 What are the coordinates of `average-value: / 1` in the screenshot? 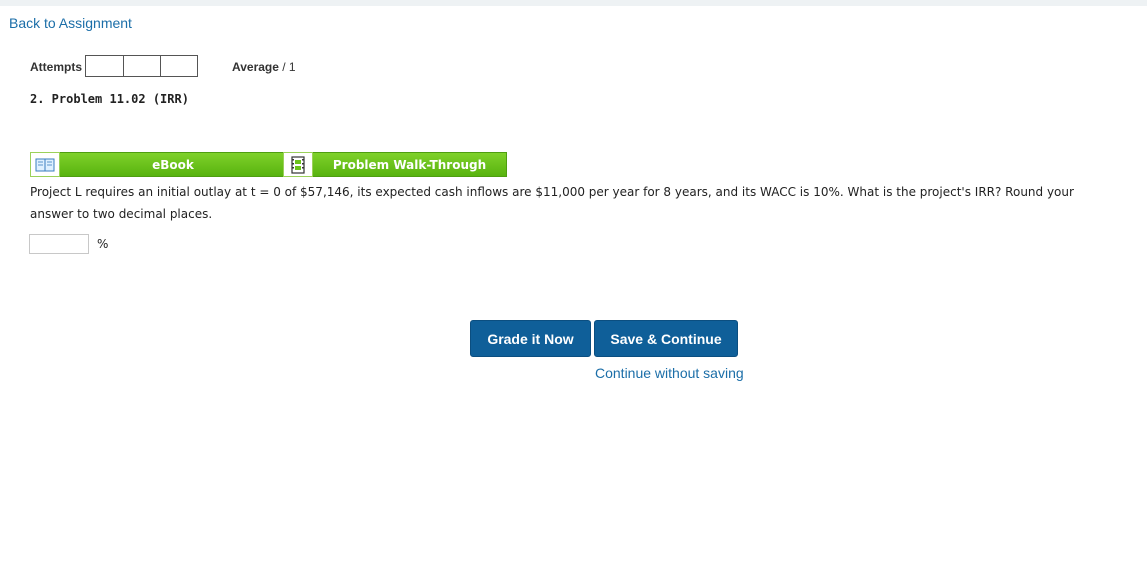 It's located at (289, 67).